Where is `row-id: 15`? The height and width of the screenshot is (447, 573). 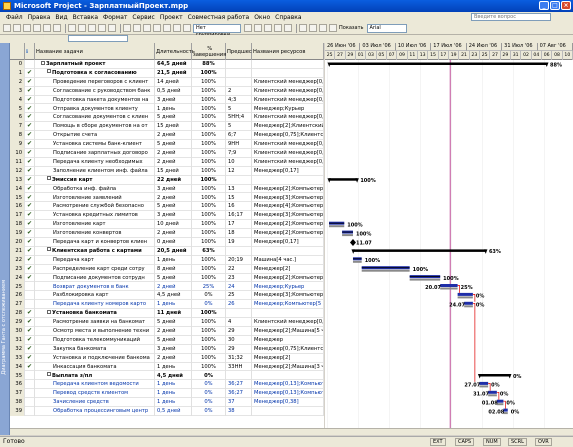
row-id: 15 is located at coordinates (17, 198).